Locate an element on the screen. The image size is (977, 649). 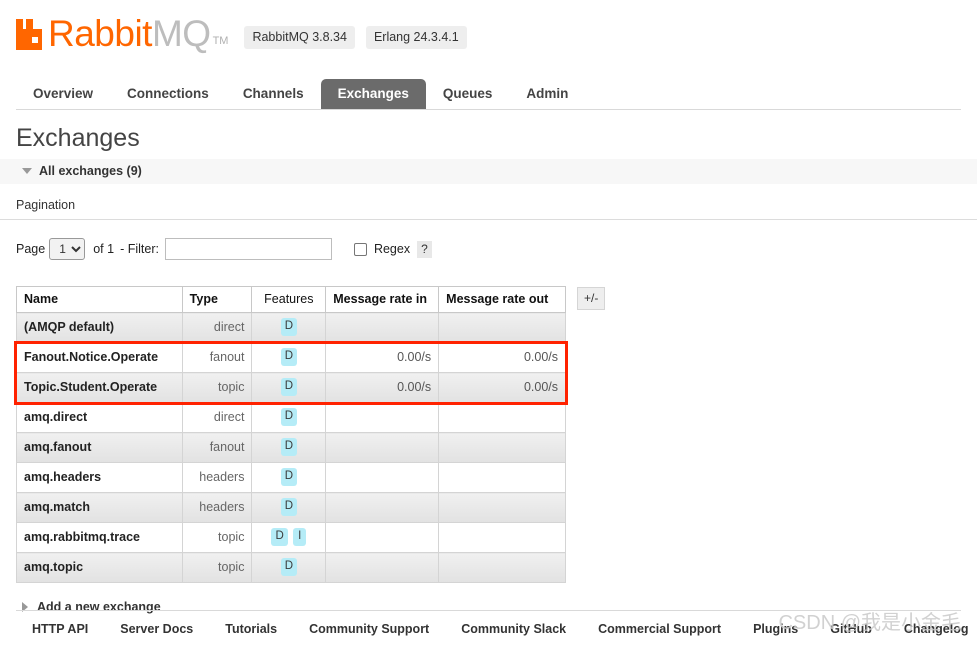
column-header-type: Type is located at coordinates (217, 299).